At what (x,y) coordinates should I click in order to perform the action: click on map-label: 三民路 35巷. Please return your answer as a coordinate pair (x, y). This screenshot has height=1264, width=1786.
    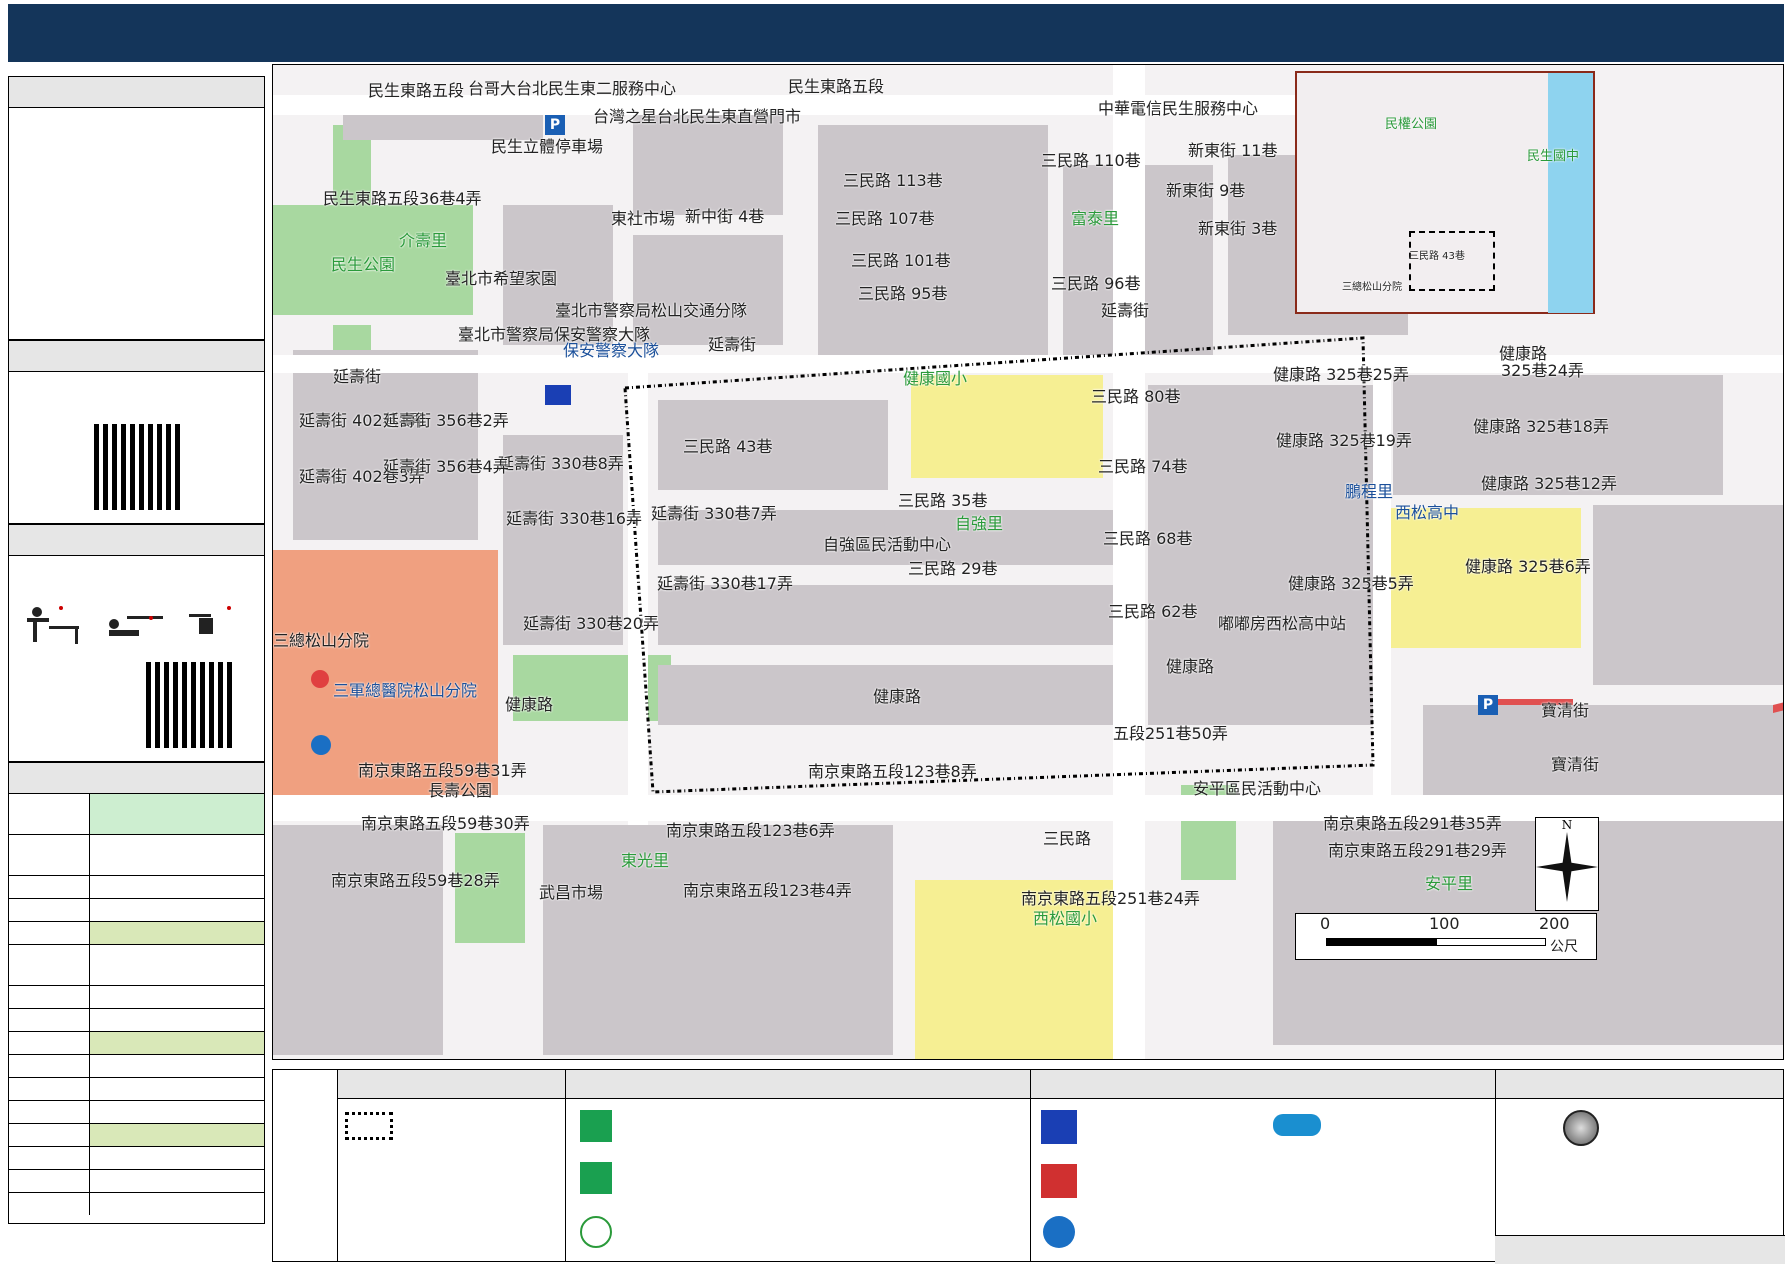
    Looking at the image, I should click on (943, 500).